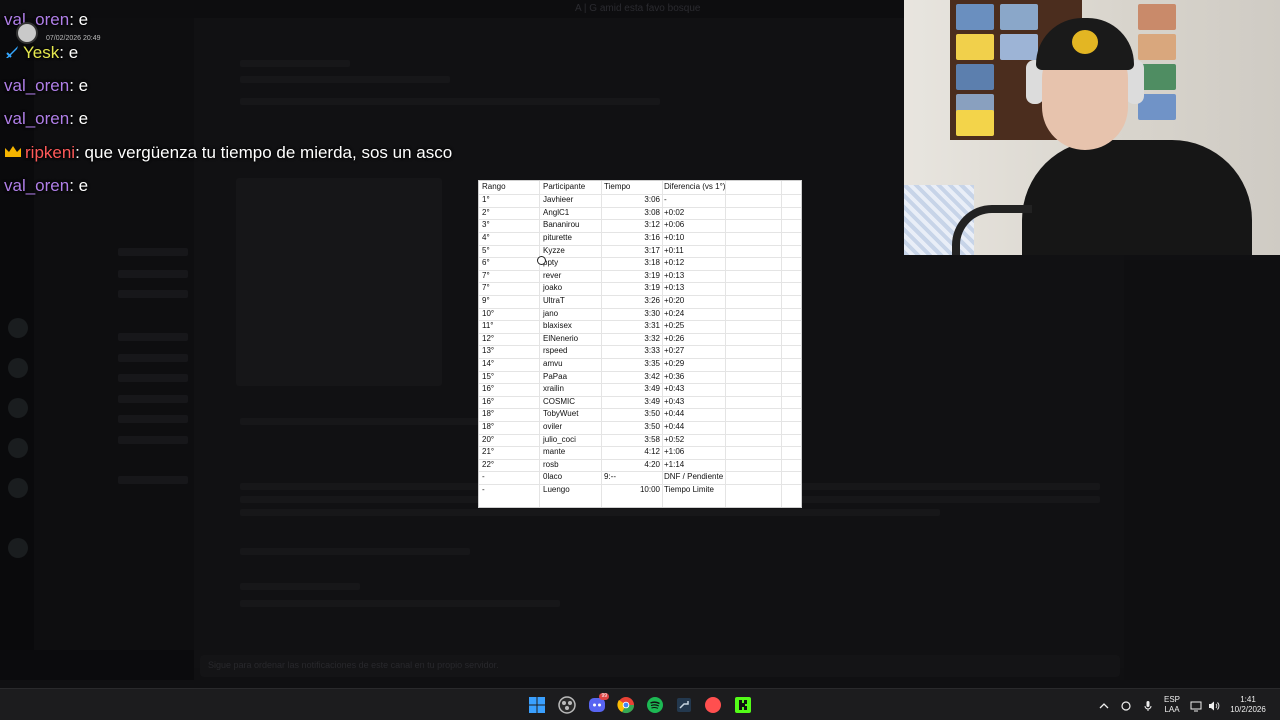 Image resolution: width=1280 pixels, height=720 pixels. I want to click on cell-diff: +0:26, so click(674, 338).